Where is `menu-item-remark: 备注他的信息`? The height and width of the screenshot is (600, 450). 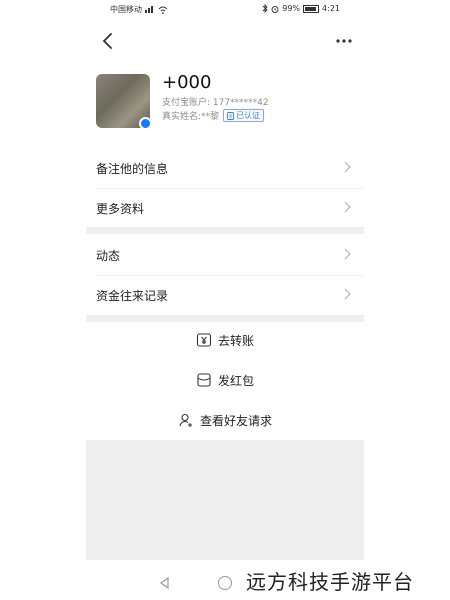 menu-item-remark: 备注他的信息 is located at coordinates (225, 168).